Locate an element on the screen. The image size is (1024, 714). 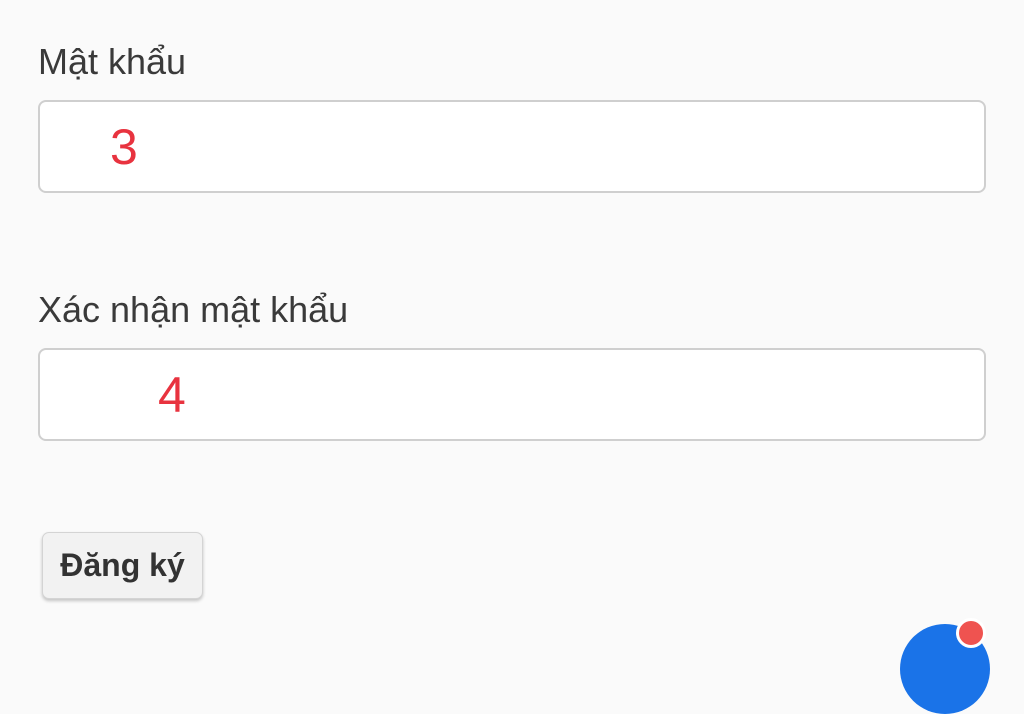
floating-chat-widget is located at coordinates (945, 663).